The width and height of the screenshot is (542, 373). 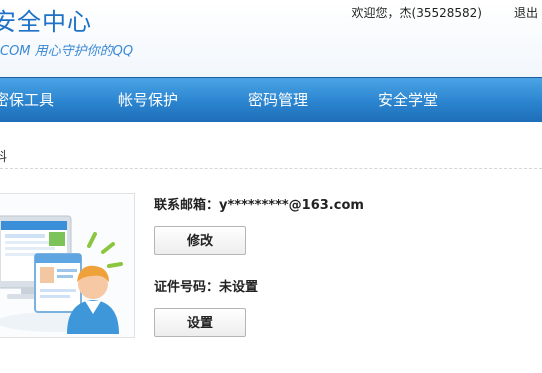 I want to click on email-row: 联系邮箱：y*********@163.com, so click(x=259, y=203).